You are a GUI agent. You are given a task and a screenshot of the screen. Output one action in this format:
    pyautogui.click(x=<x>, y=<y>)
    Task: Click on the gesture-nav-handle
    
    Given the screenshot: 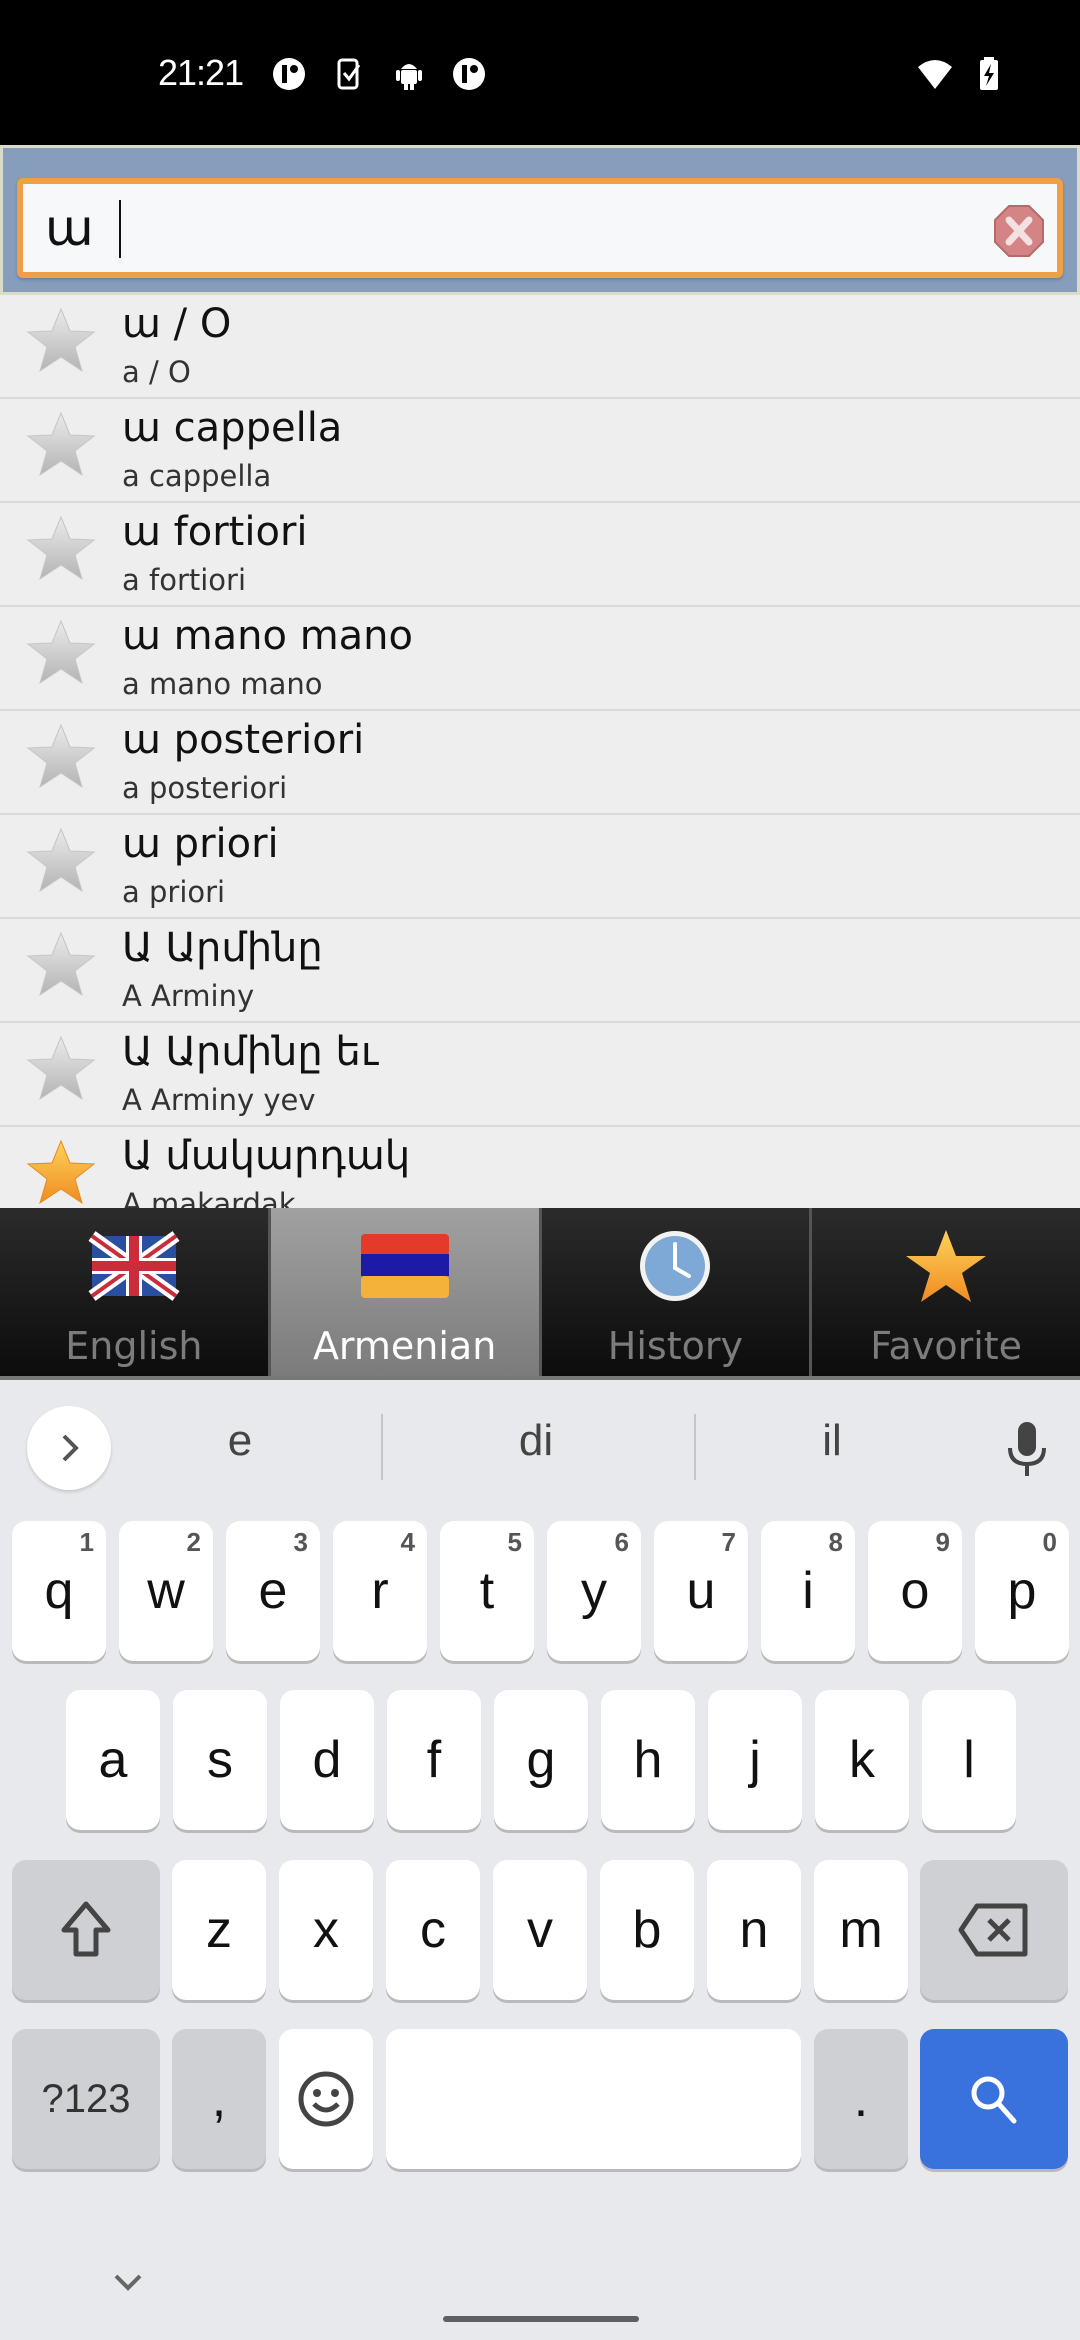 What is the action you would take?
    pyautogui.click(x=541, y=2319)
    